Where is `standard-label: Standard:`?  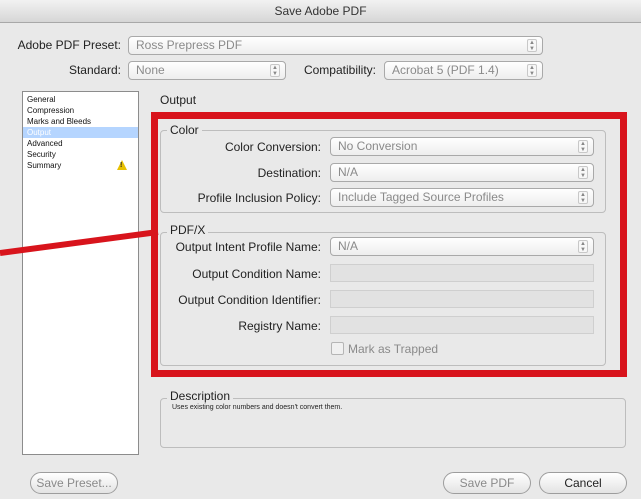 standard-label: Standard: is located at coordinates (94, 70).